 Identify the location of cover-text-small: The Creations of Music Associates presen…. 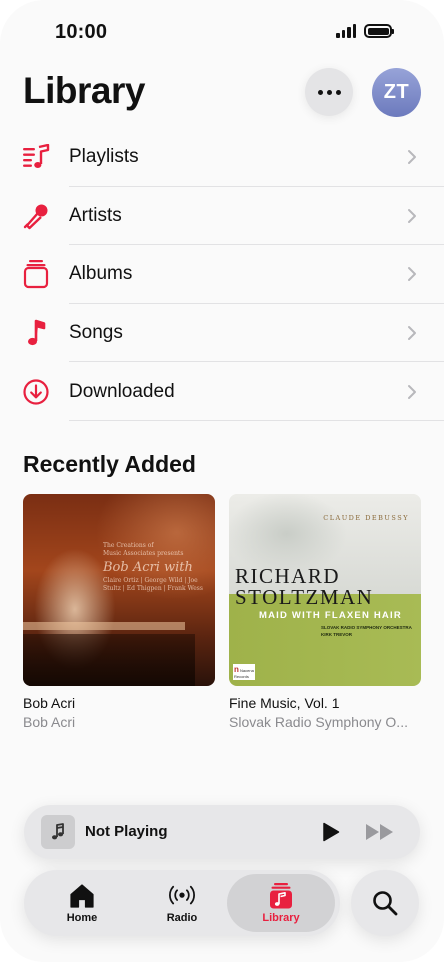
(143, 550).